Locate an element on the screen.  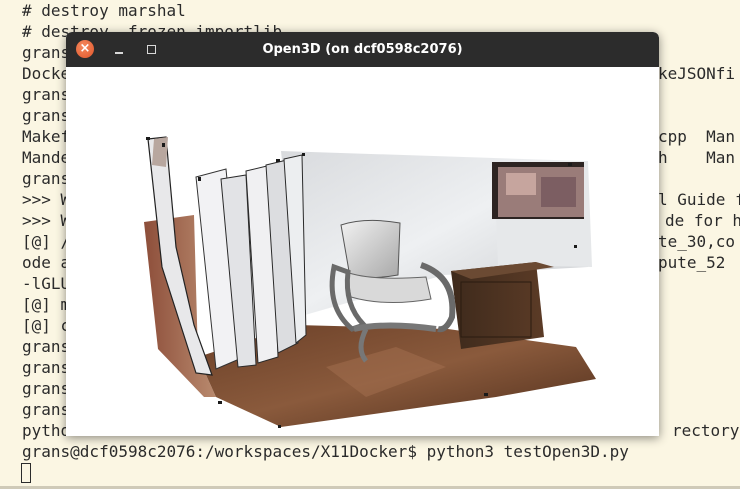
terminal-line: -lGLU is located at coordinates (46, 283).